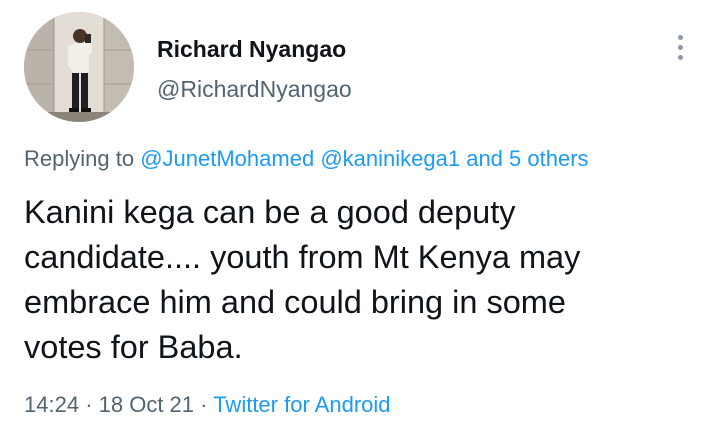  What do you see at coordinates (133, 347) in the screenshot?
I see `tweet-text-line: votes for Baba.` at bounding box center [133, 347].